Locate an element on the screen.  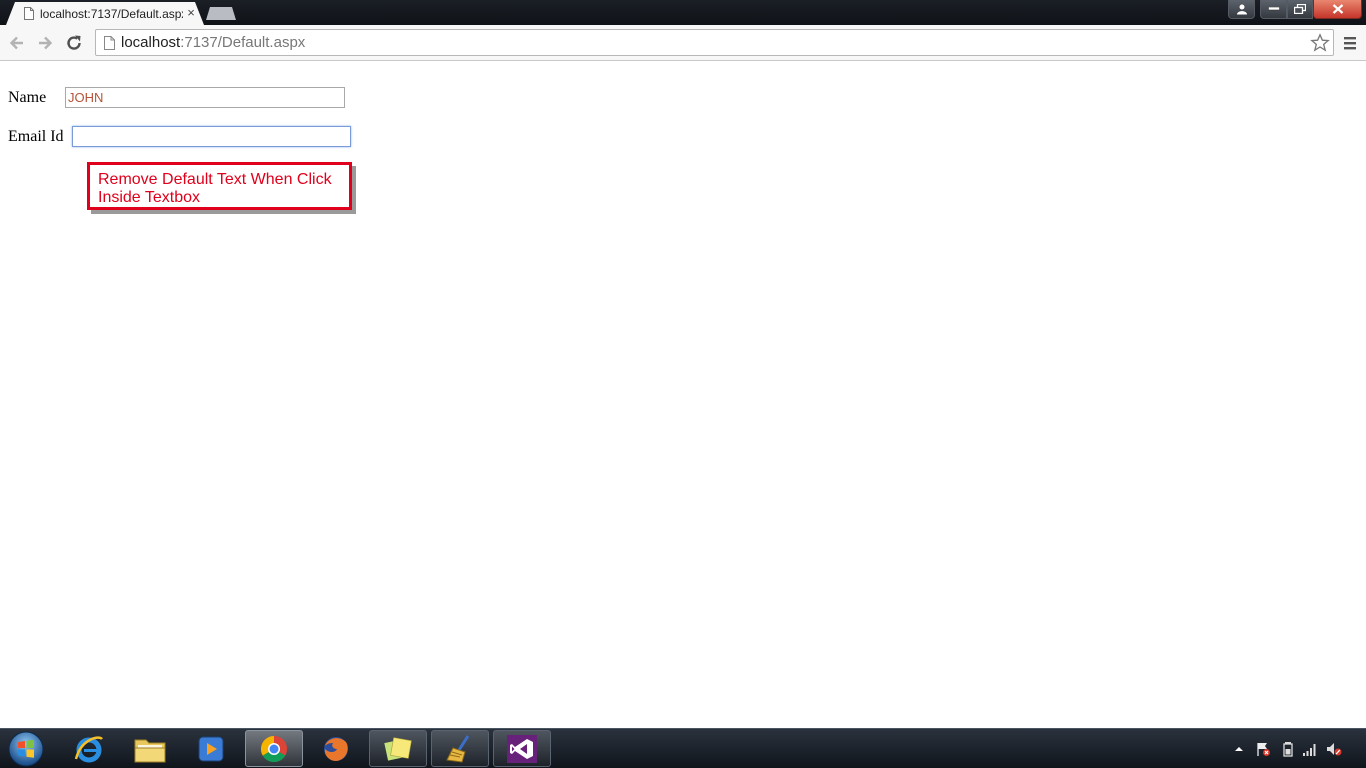
firefox-icon is located at coordinates (336, 748).